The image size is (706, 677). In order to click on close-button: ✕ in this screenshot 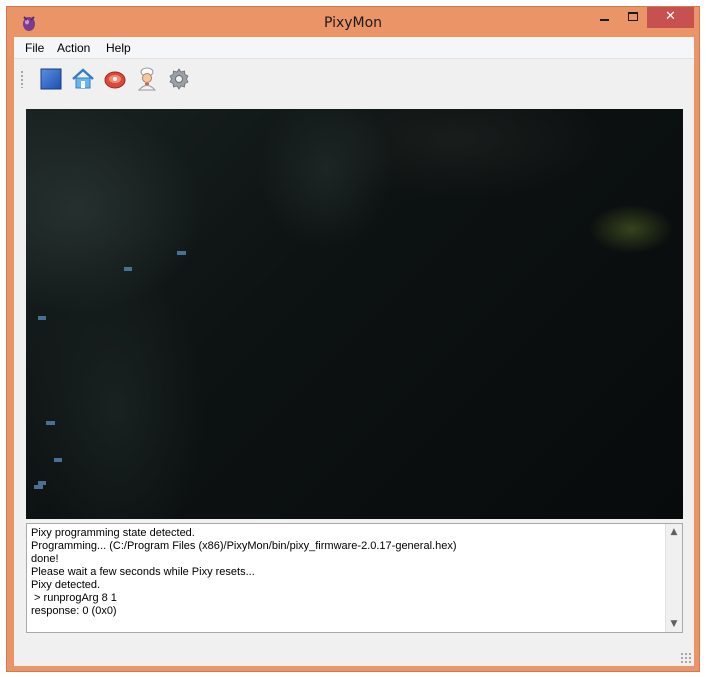, I will do `click(670, 17)`.